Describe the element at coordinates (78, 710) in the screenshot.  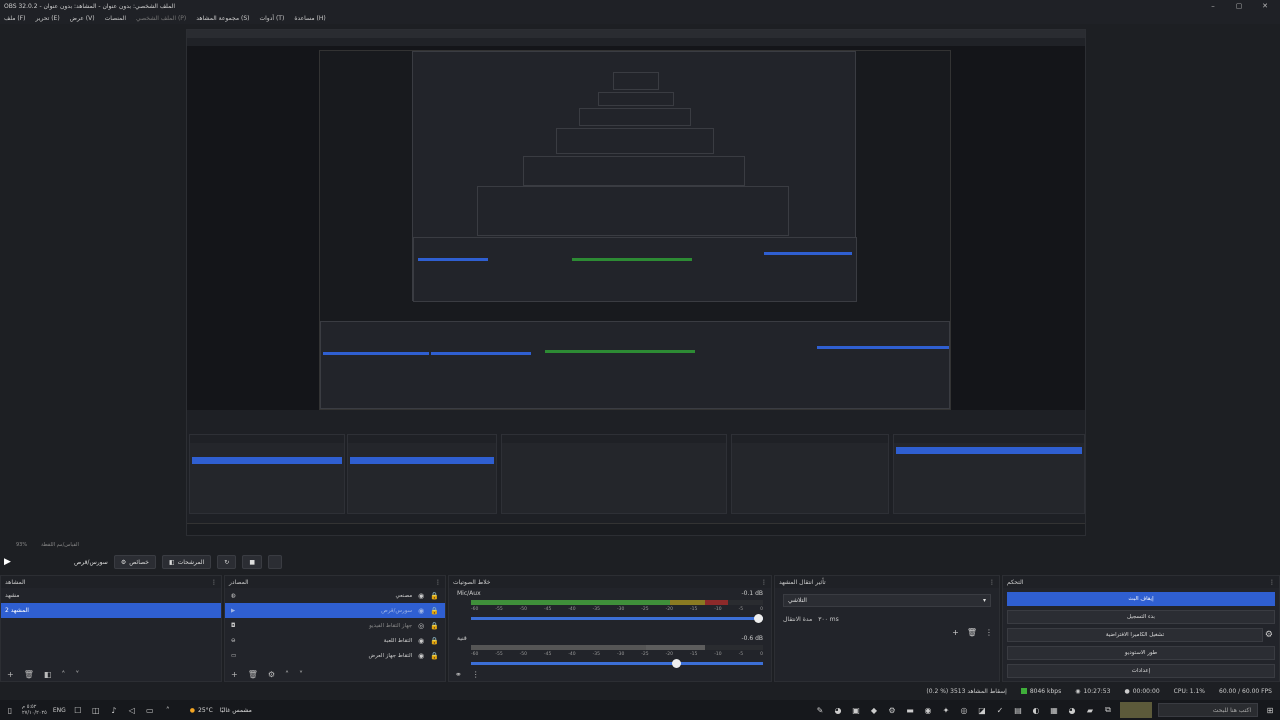
I see `notification-icon: ☐` at that location.